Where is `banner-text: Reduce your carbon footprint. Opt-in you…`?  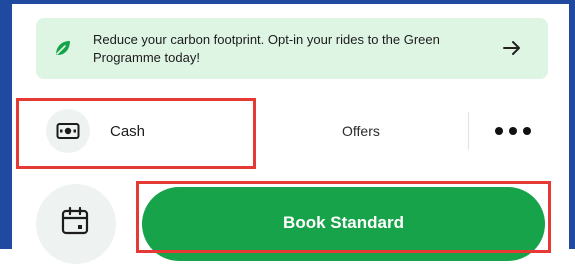
banner-text: Reduce your carbon footprint. Opt-in you… is located at coordinates (266, 48).